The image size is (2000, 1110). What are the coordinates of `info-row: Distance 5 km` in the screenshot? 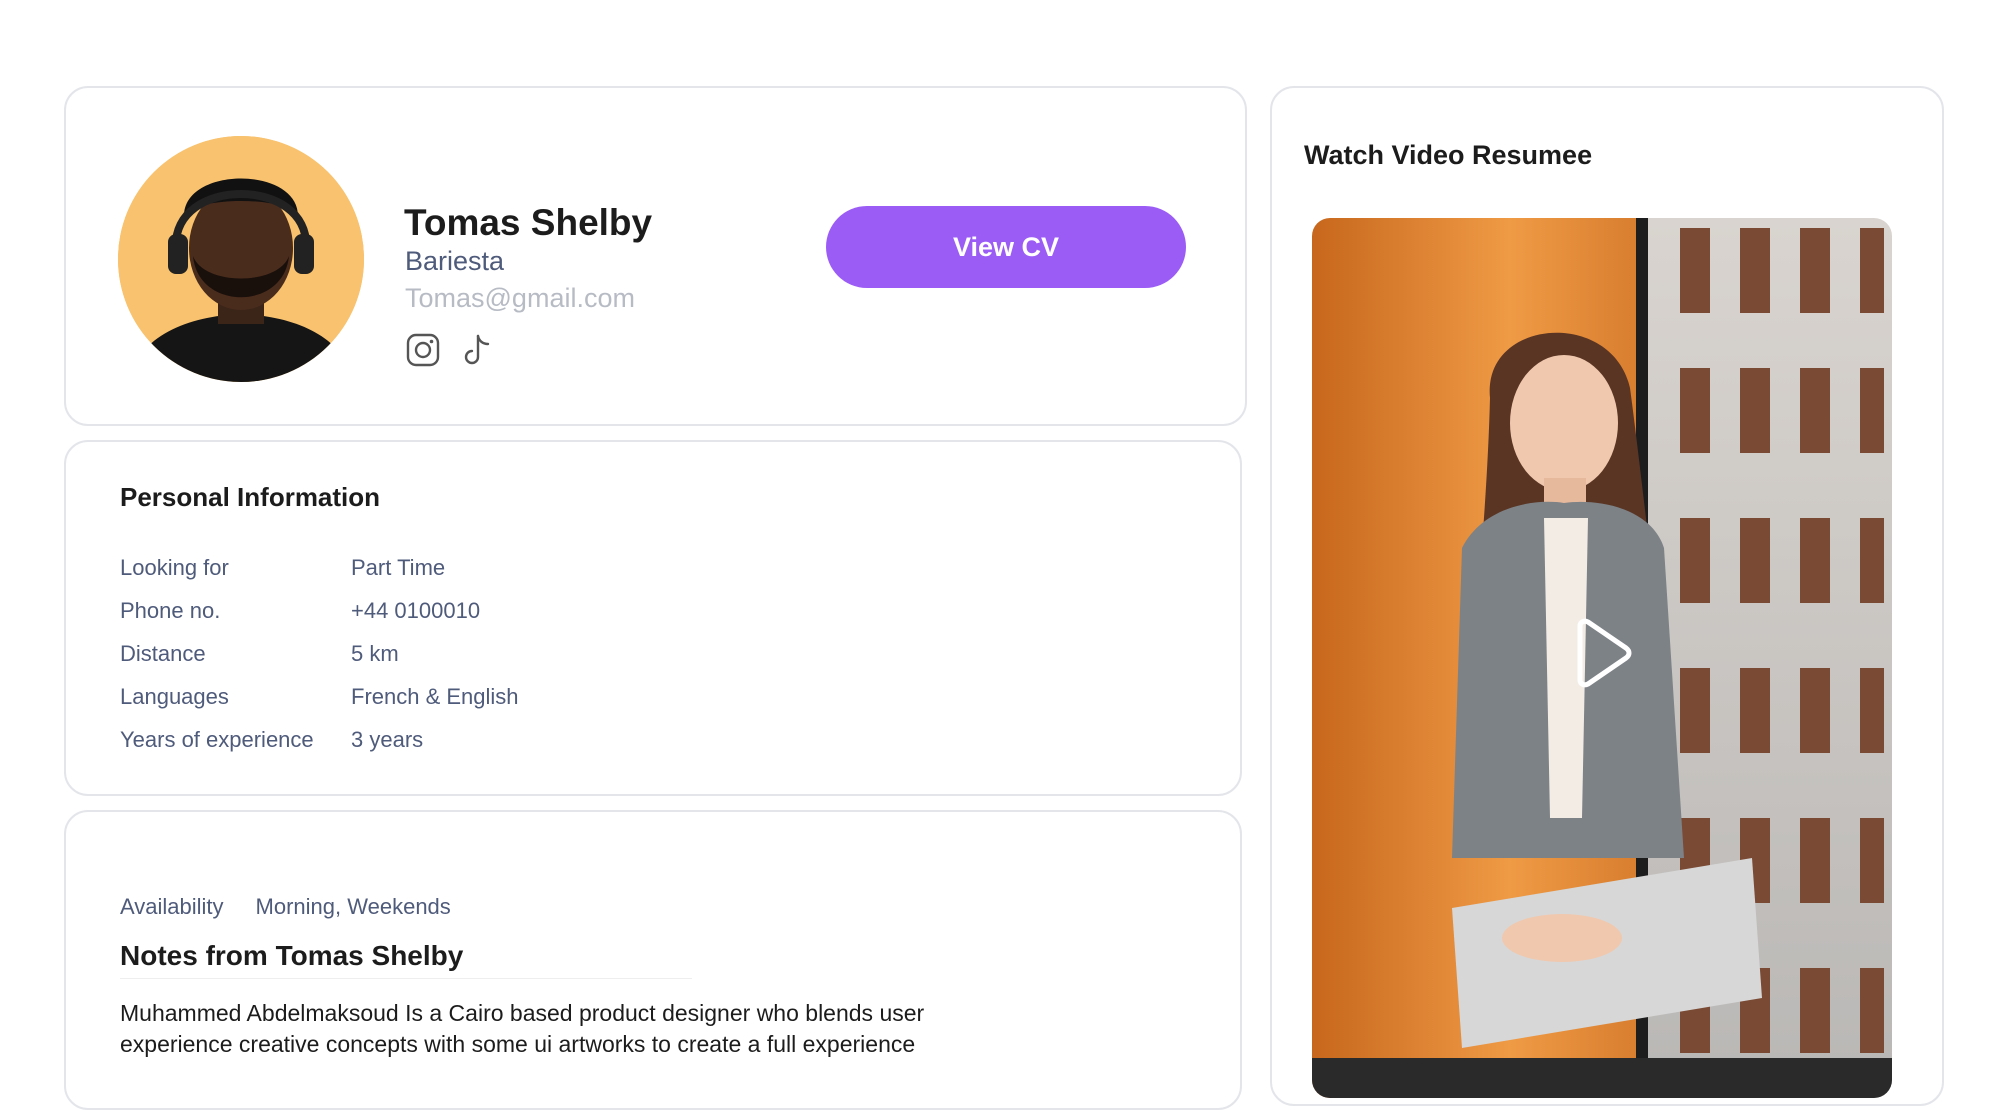 It's located at (319, 653).